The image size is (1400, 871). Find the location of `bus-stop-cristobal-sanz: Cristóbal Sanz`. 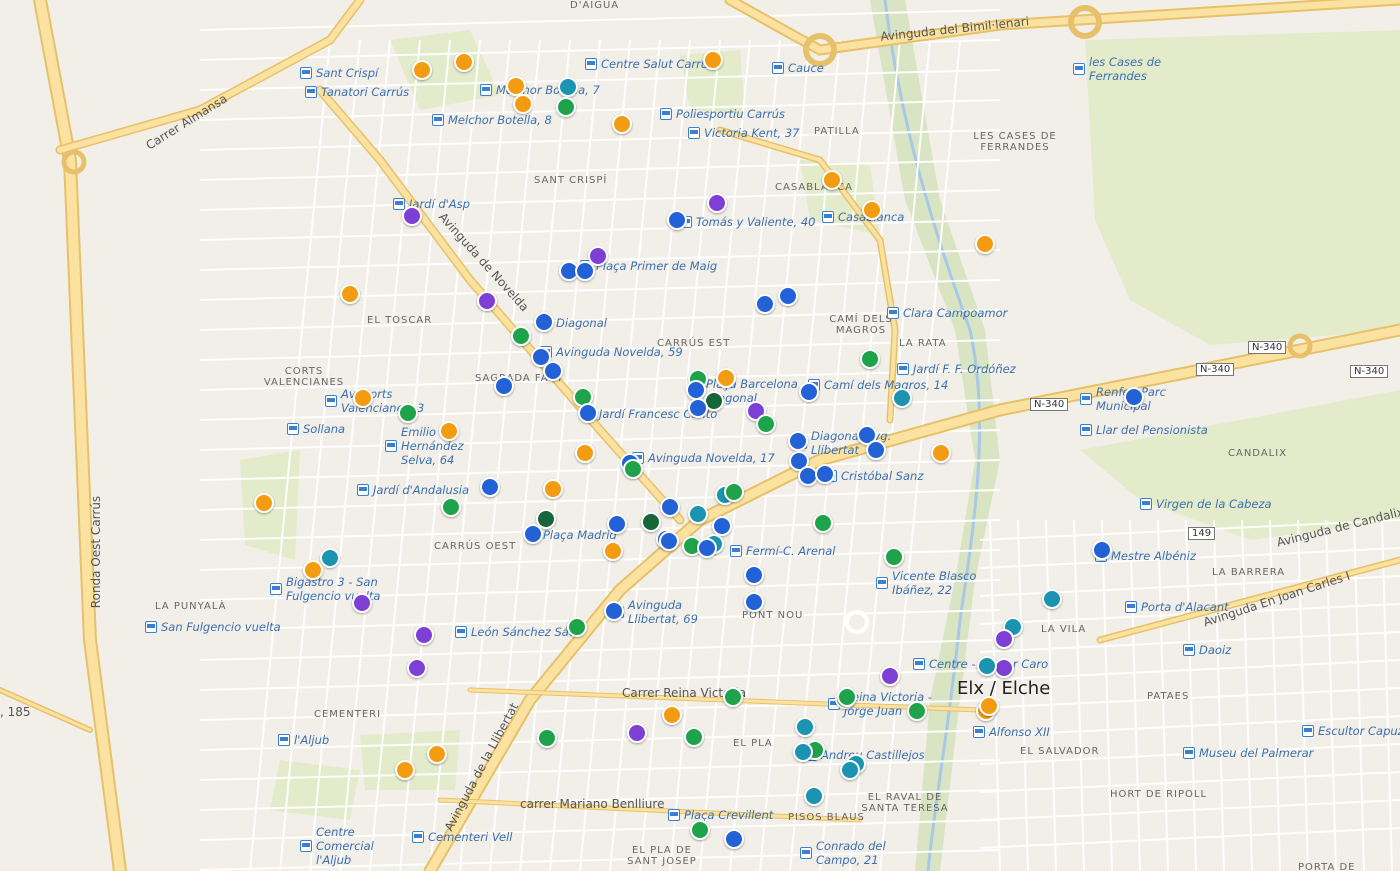

bus-stop-cristobal-sanz: Cristóbal Sanz is located at coordinates (874, 476).